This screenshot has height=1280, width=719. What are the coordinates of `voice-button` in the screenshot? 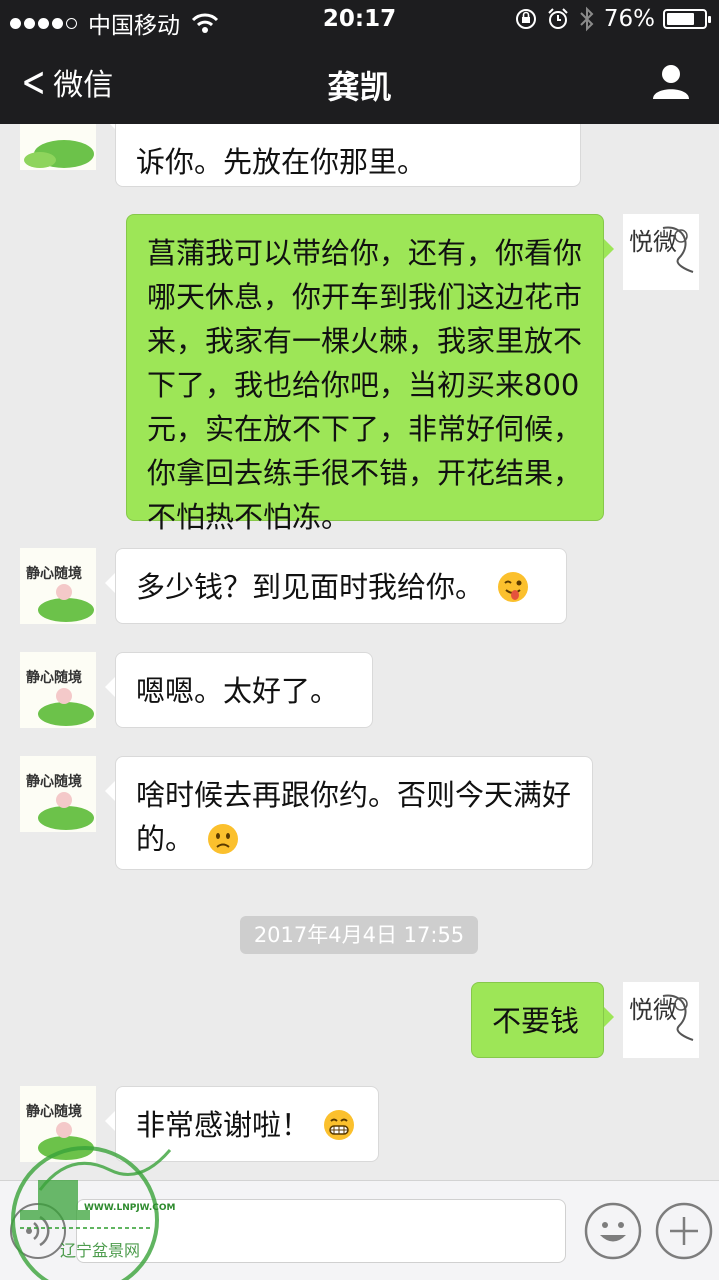 It's located at (38, 1231).